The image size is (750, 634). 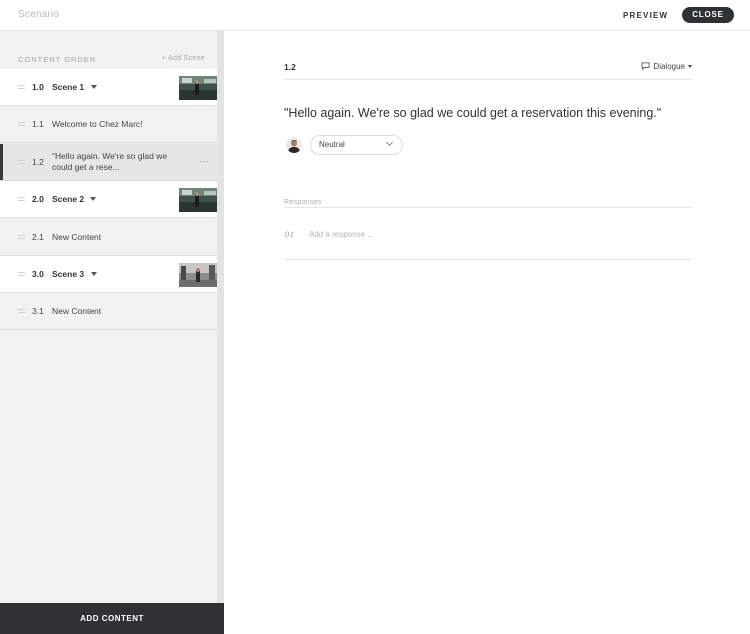 What do you see at coordinates (68, 87) in the screenshot?
I see `scene-title: Scene 1` at bounding box center [68, 87].